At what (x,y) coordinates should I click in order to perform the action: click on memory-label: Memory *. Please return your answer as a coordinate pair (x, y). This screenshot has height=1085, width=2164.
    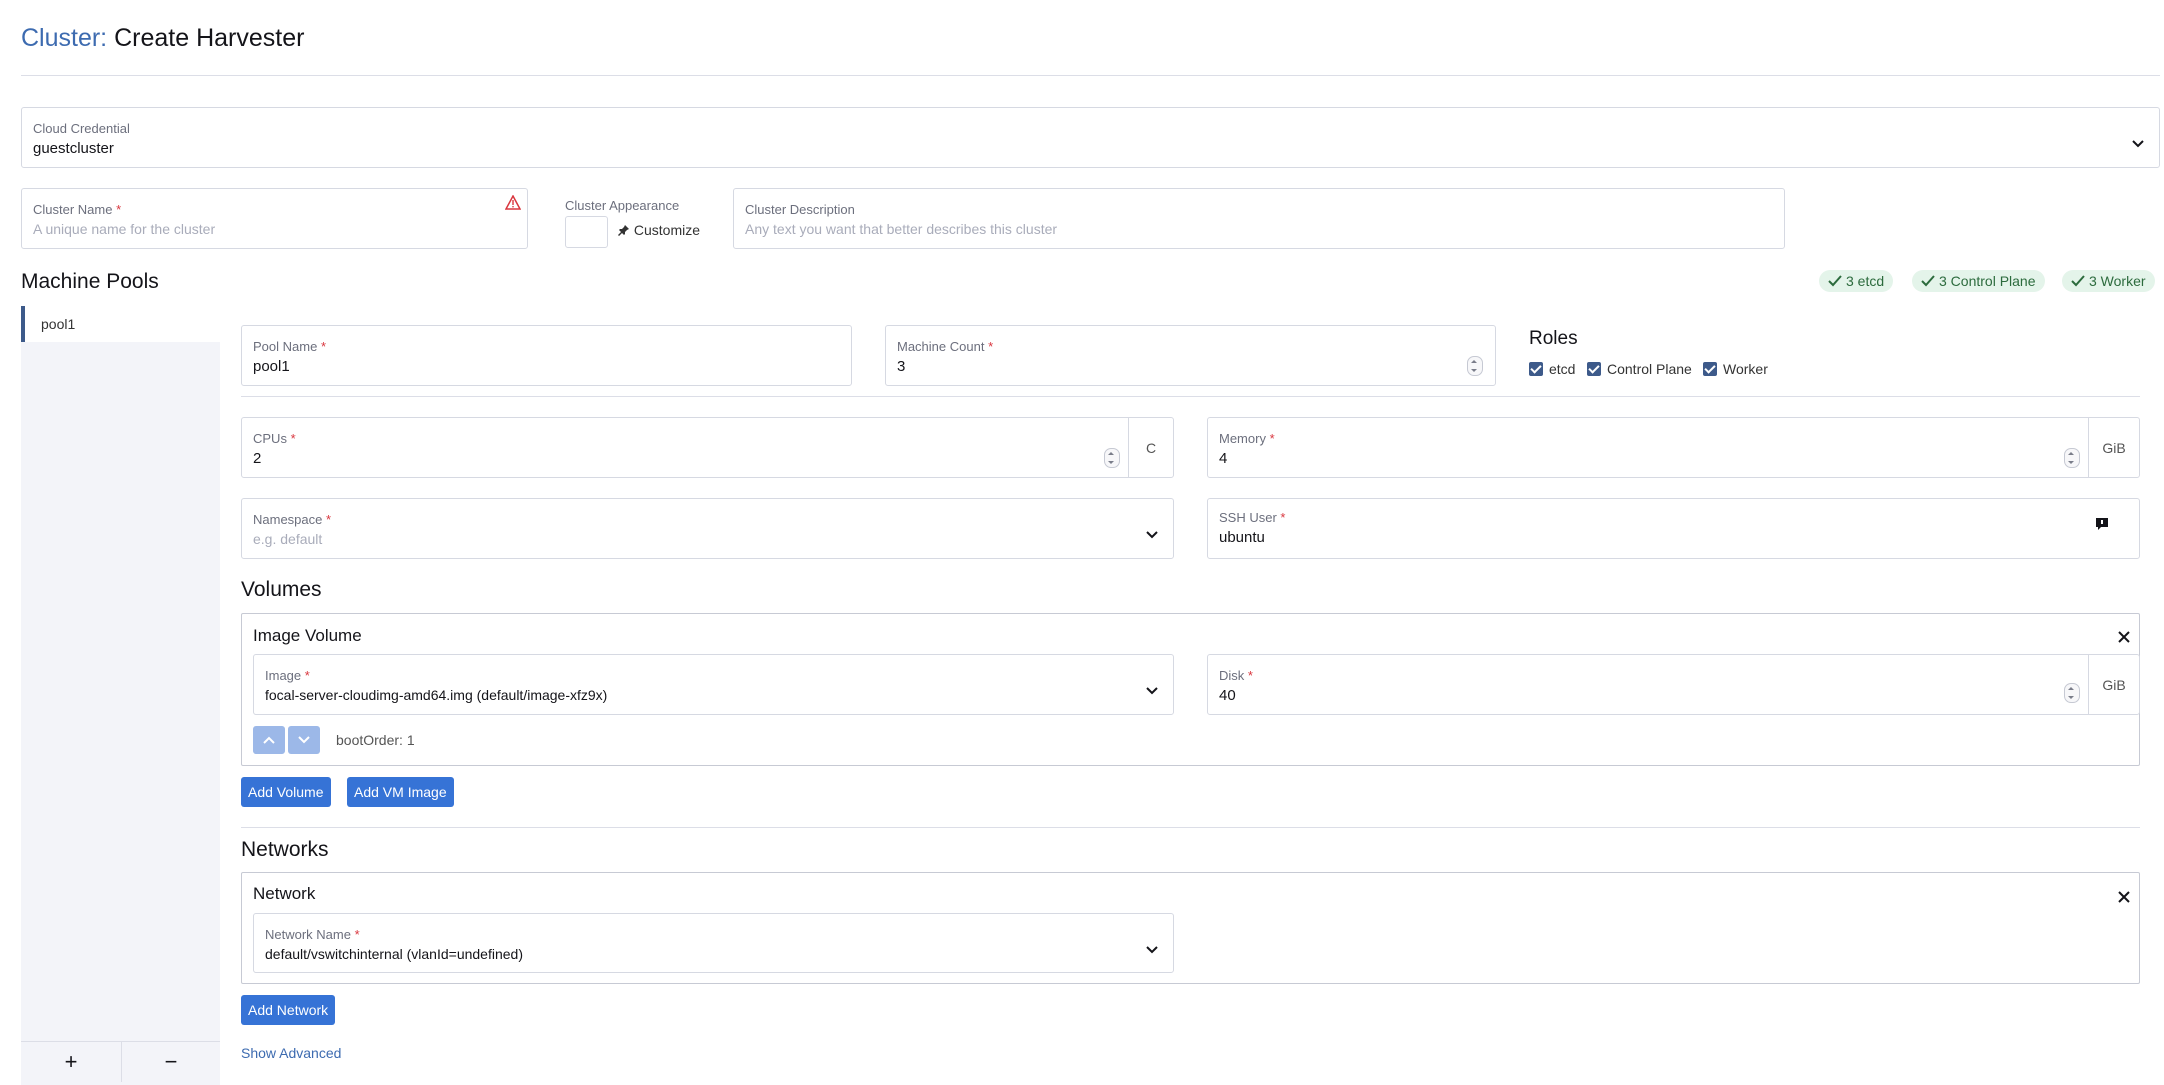
    Looking at the image, I should click on (1247, 438).